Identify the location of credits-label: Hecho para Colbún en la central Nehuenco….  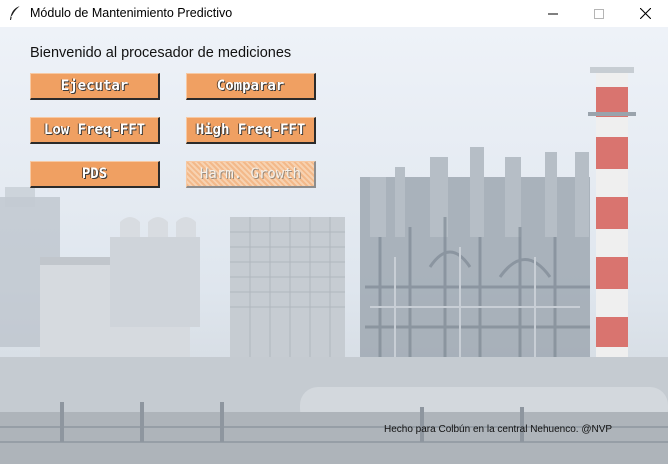
(498, 429).